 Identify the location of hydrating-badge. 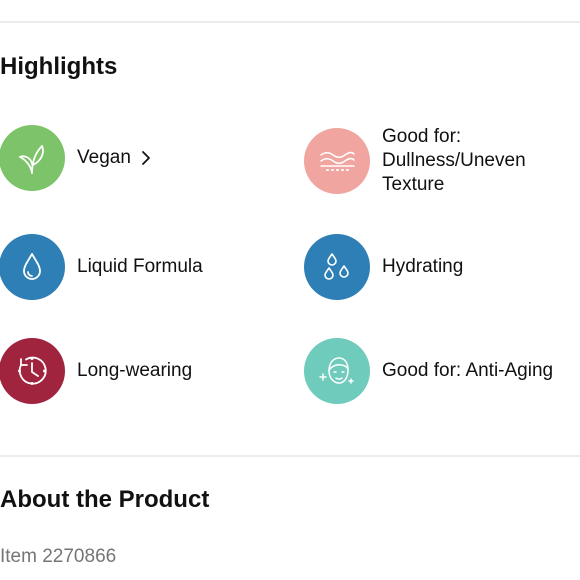
(337, 267).